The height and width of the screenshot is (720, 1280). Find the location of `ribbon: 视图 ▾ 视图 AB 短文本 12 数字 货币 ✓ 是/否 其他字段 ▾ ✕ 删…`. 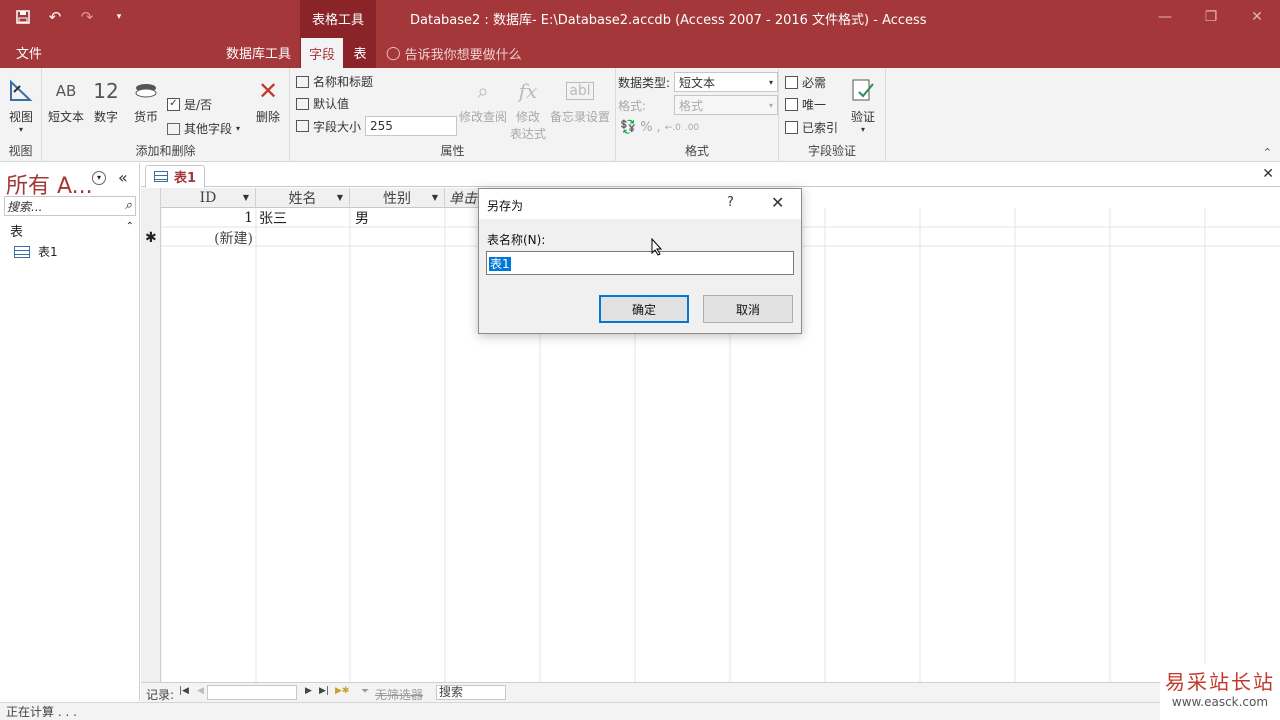

ribbon: 视图 ▾ 视图 AB 短文本 12 数字 货币 ✓ 是/否 其他字段 ▾ ✕ 删… is located at coordinates (640, 115).